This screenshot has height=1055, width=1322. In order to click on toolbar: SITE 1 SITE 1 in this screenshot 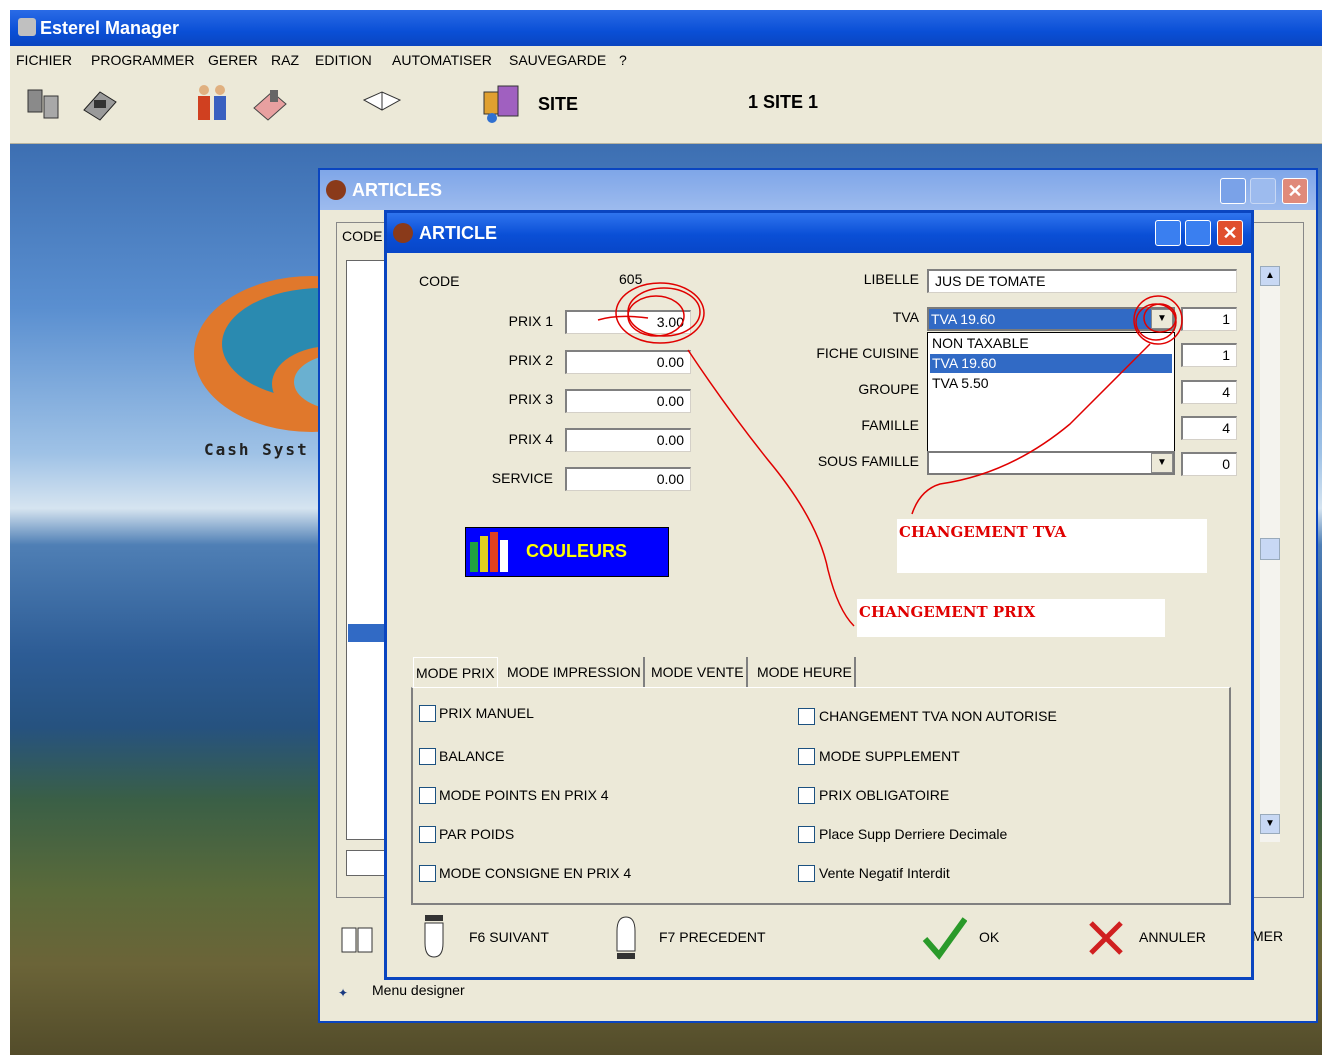, I will do `click(666, 109)`.